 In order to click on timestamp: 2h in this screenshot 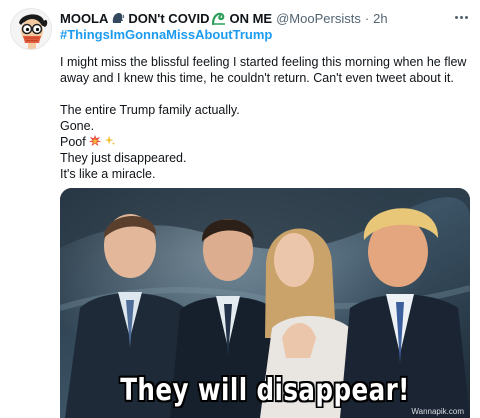, I will do `click(380, 18)`.